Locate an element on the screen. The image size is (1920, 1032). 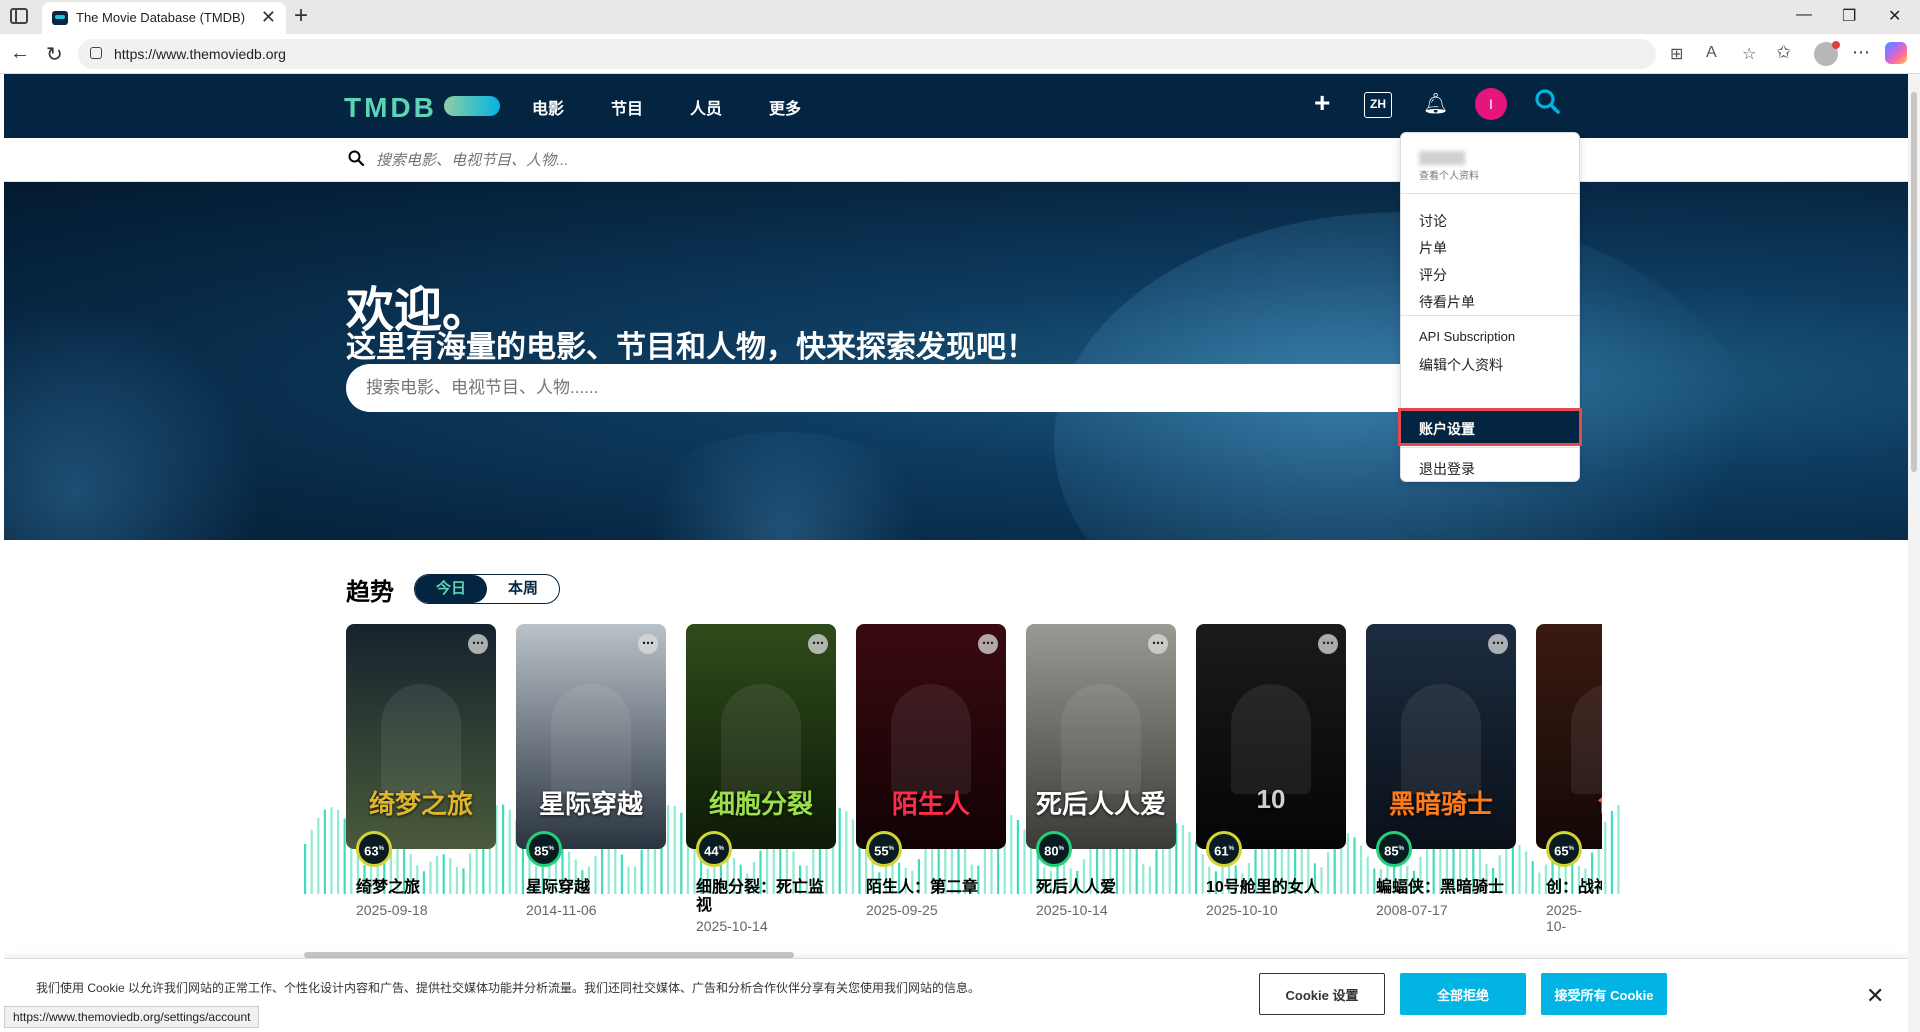
logo-pill is located at coordinates (472, 106).